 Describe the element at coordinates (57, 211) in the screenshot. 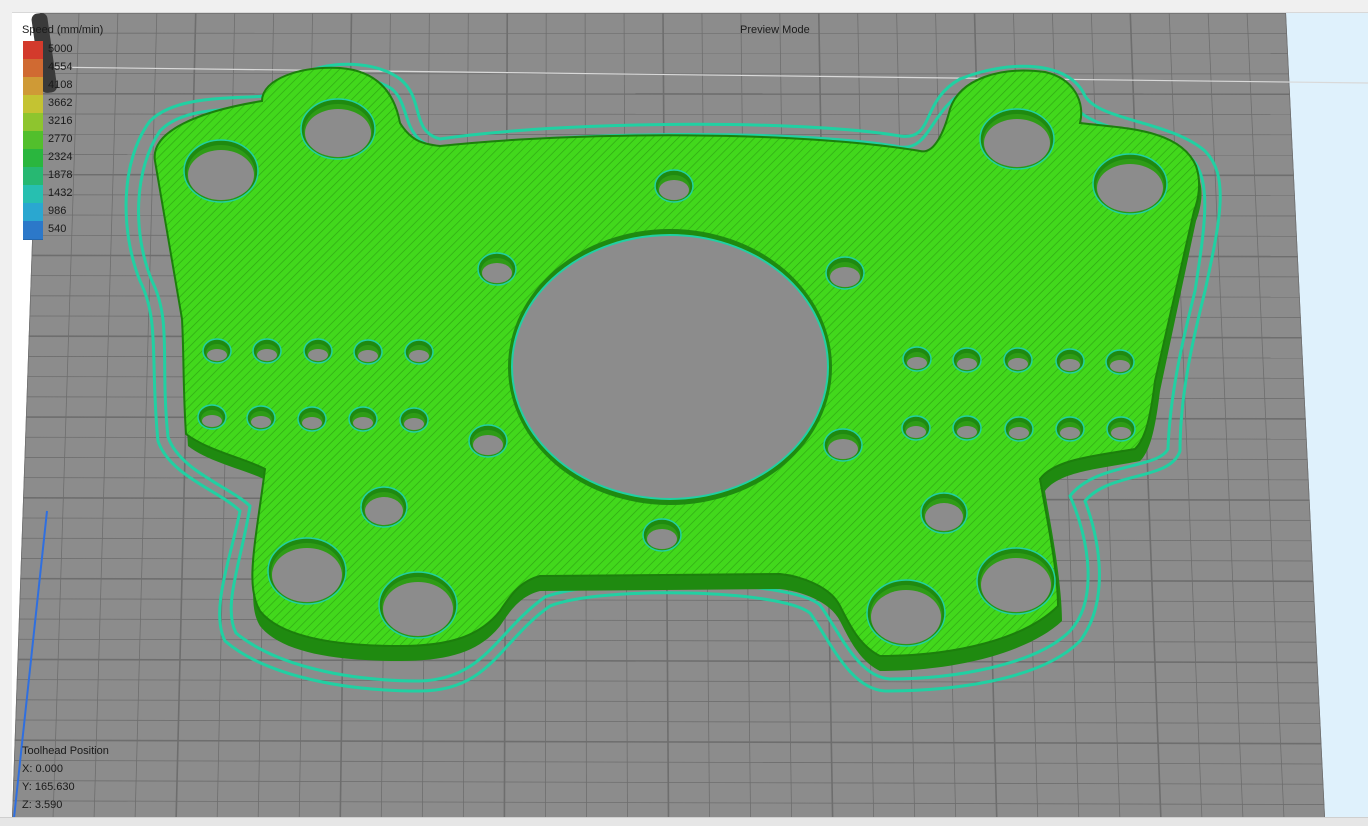

I see `legend-value: 986` at that location.